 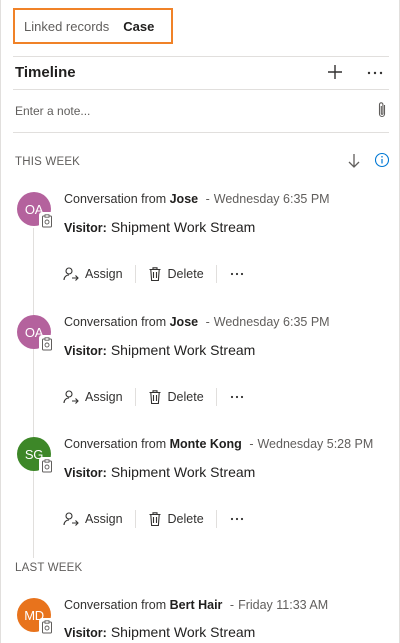 I want to click on timeline-title: Timeline, so click(x=45, y=72).